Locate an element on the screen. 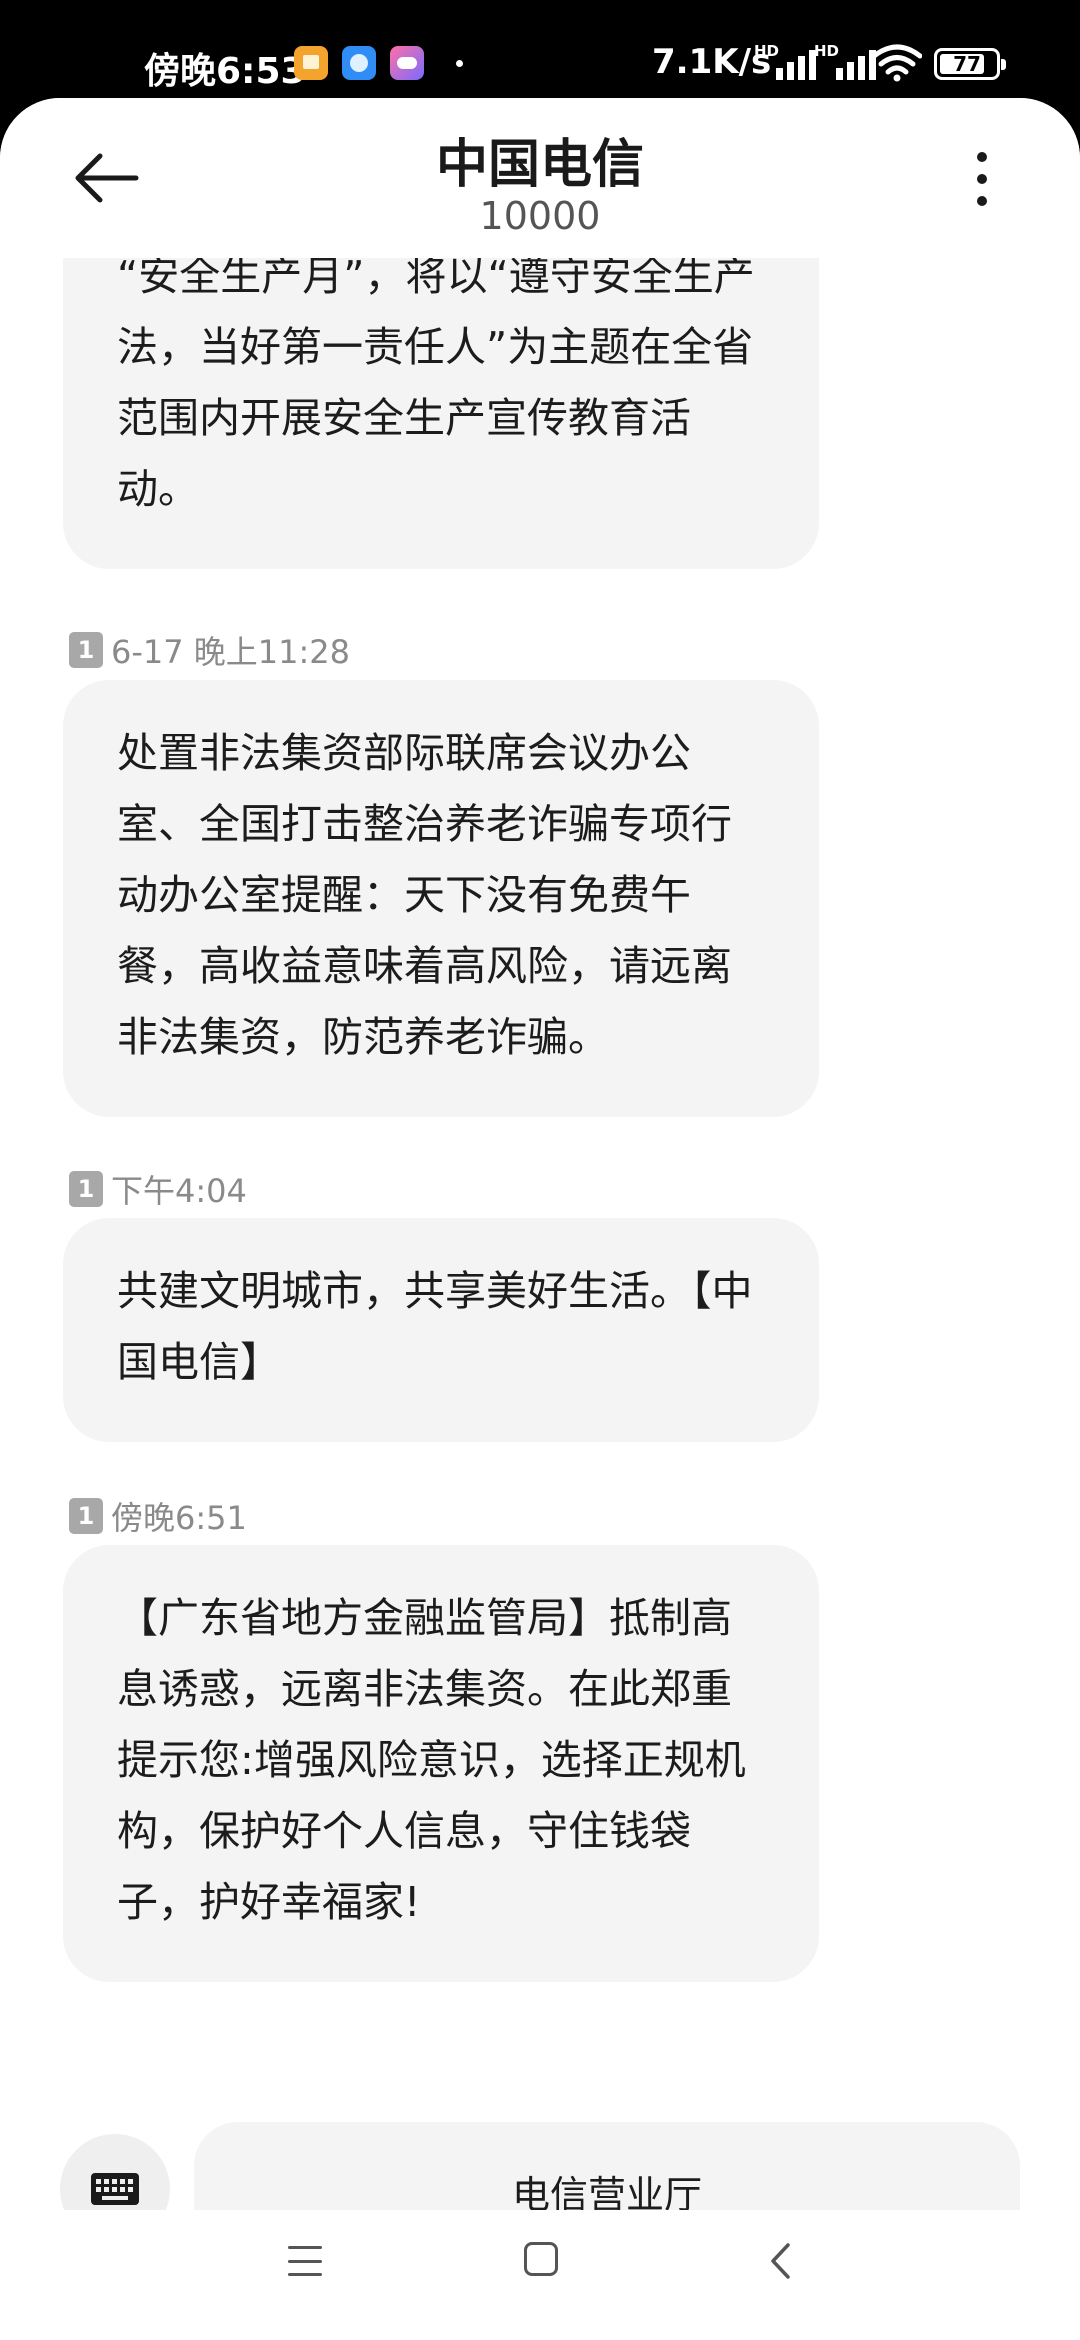 The image size is (1080, 2340). more-options-icon is located at coordinates (982, 179).